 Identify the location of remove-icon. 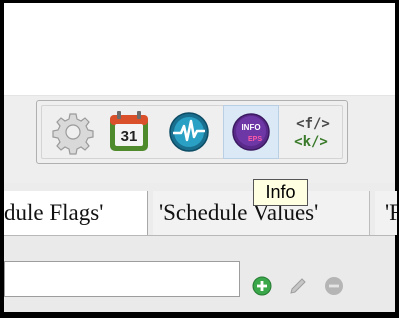
(334, 286).